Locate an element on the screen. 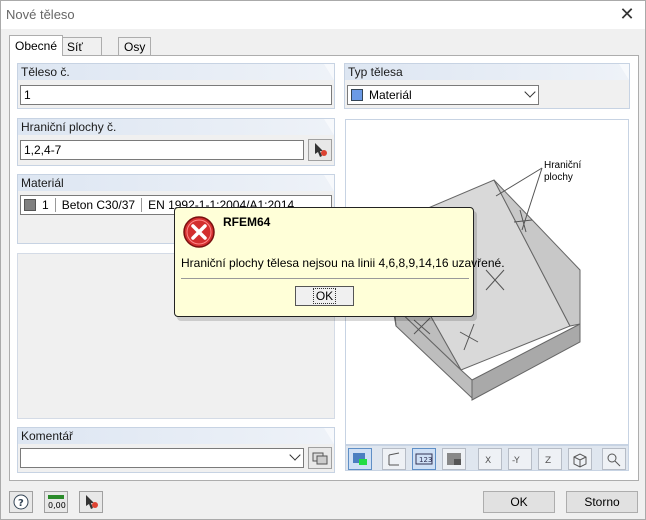 This screenshot has height=520, width=646. zero-values-button: 0,00 is located at coordinates (56, 502).